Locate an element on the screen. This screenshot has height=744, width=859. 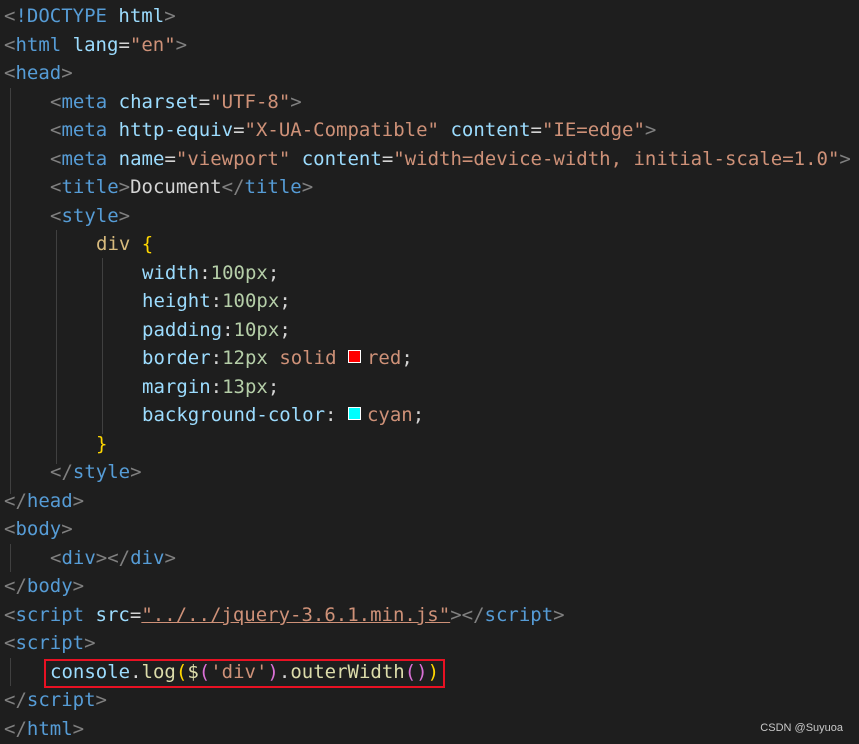
code-line-4: <meta charset="UTF-8"> is located at coordinates (176, 102).